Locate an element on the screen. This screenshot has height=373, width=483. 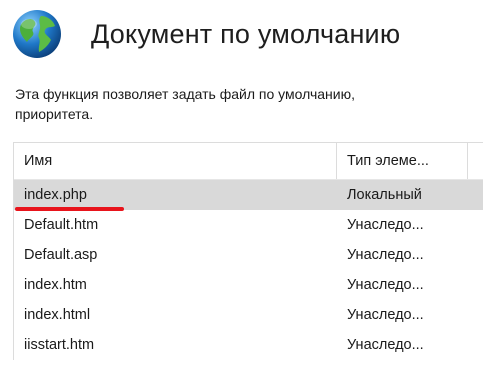
table-row: index.php Локальный is located at coordinates (248, 195).